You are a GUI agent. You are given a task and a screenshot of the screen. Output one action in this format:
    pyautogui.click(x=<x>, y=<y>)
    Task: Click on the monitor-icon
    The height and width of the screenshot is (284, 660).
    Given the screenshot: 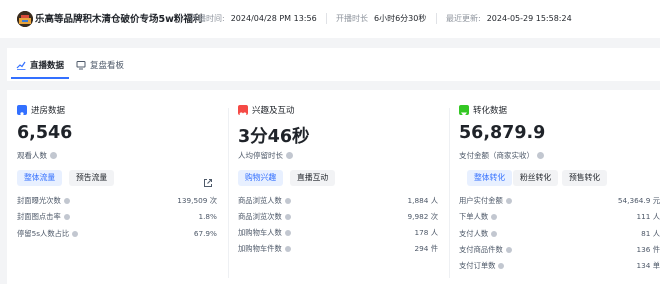 What is the action you would take?
    pyautogui.click(x=81, y=66)
    